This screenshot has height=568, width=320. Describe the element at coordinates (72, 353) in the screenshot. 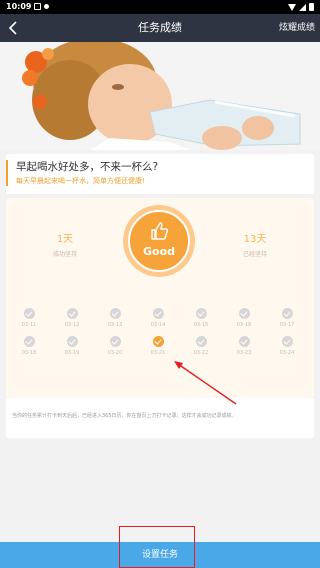

I see `day-date: 03-19` at that location.